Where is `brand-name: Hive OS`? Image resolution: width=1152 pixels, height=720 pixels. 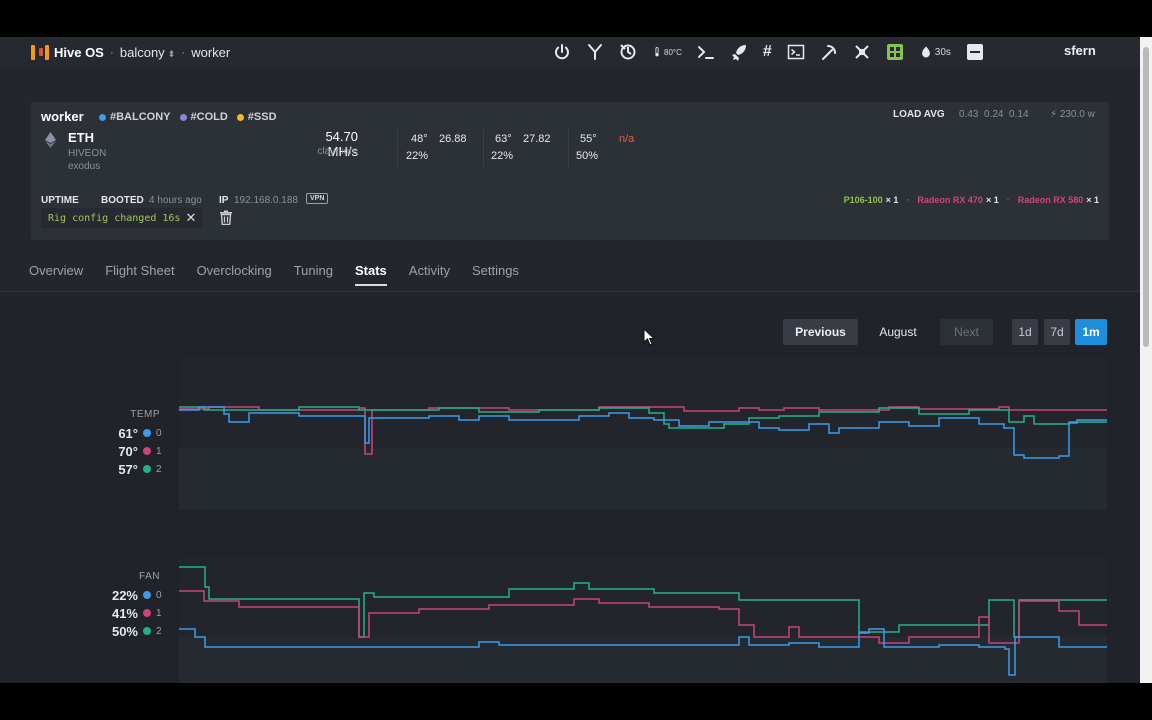 brand-name: Hive OS is located at coordinates (79, 52).